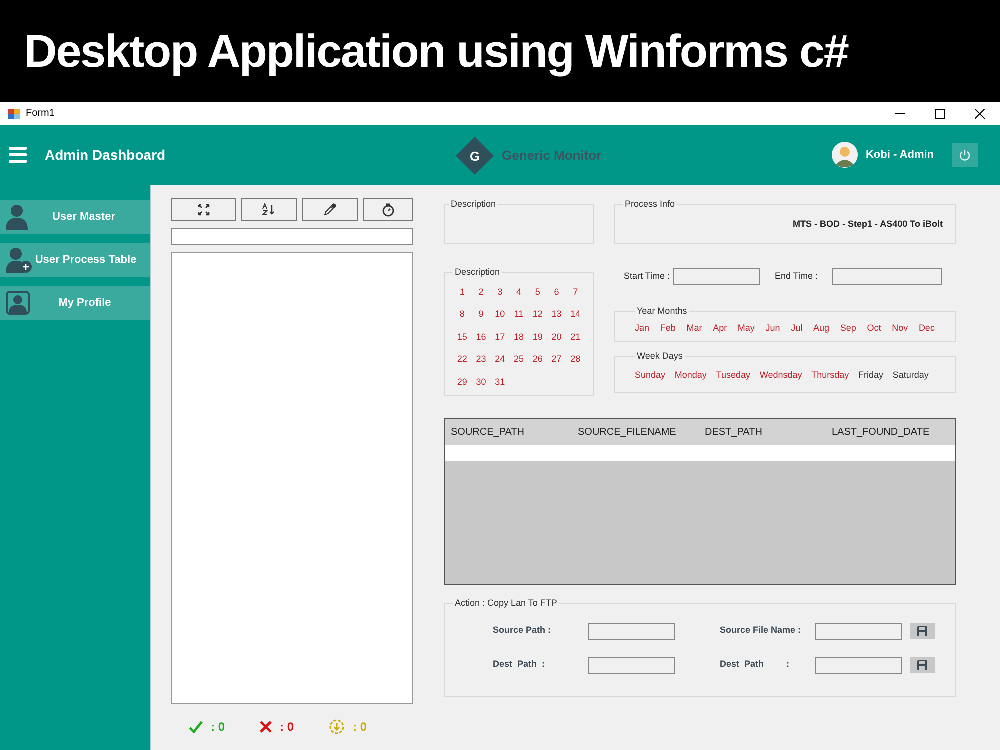 This screenshot has width=1000, height=750. Describe the element at coordinates (650, 204) in the screenshot. I see `group-title: Process Info` at that location.